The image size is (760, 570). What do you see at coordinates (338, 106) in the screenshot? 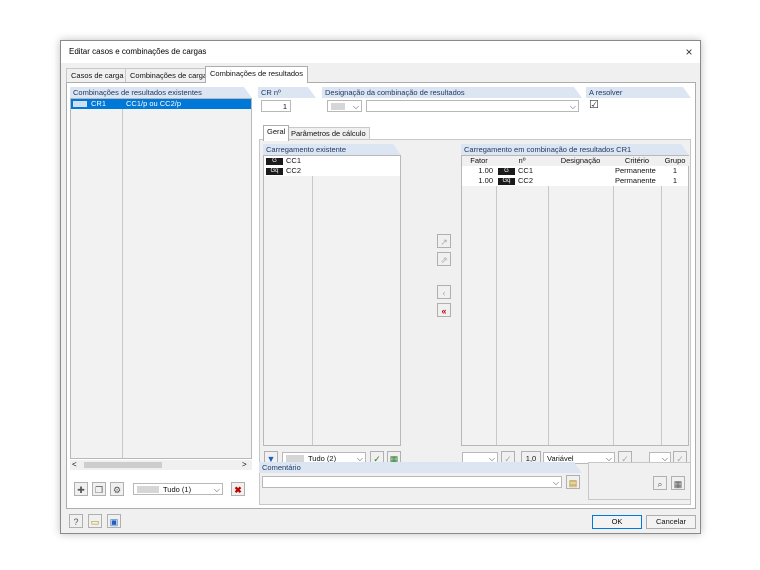
I see `type-swatch` at bounding box center [338, 106].